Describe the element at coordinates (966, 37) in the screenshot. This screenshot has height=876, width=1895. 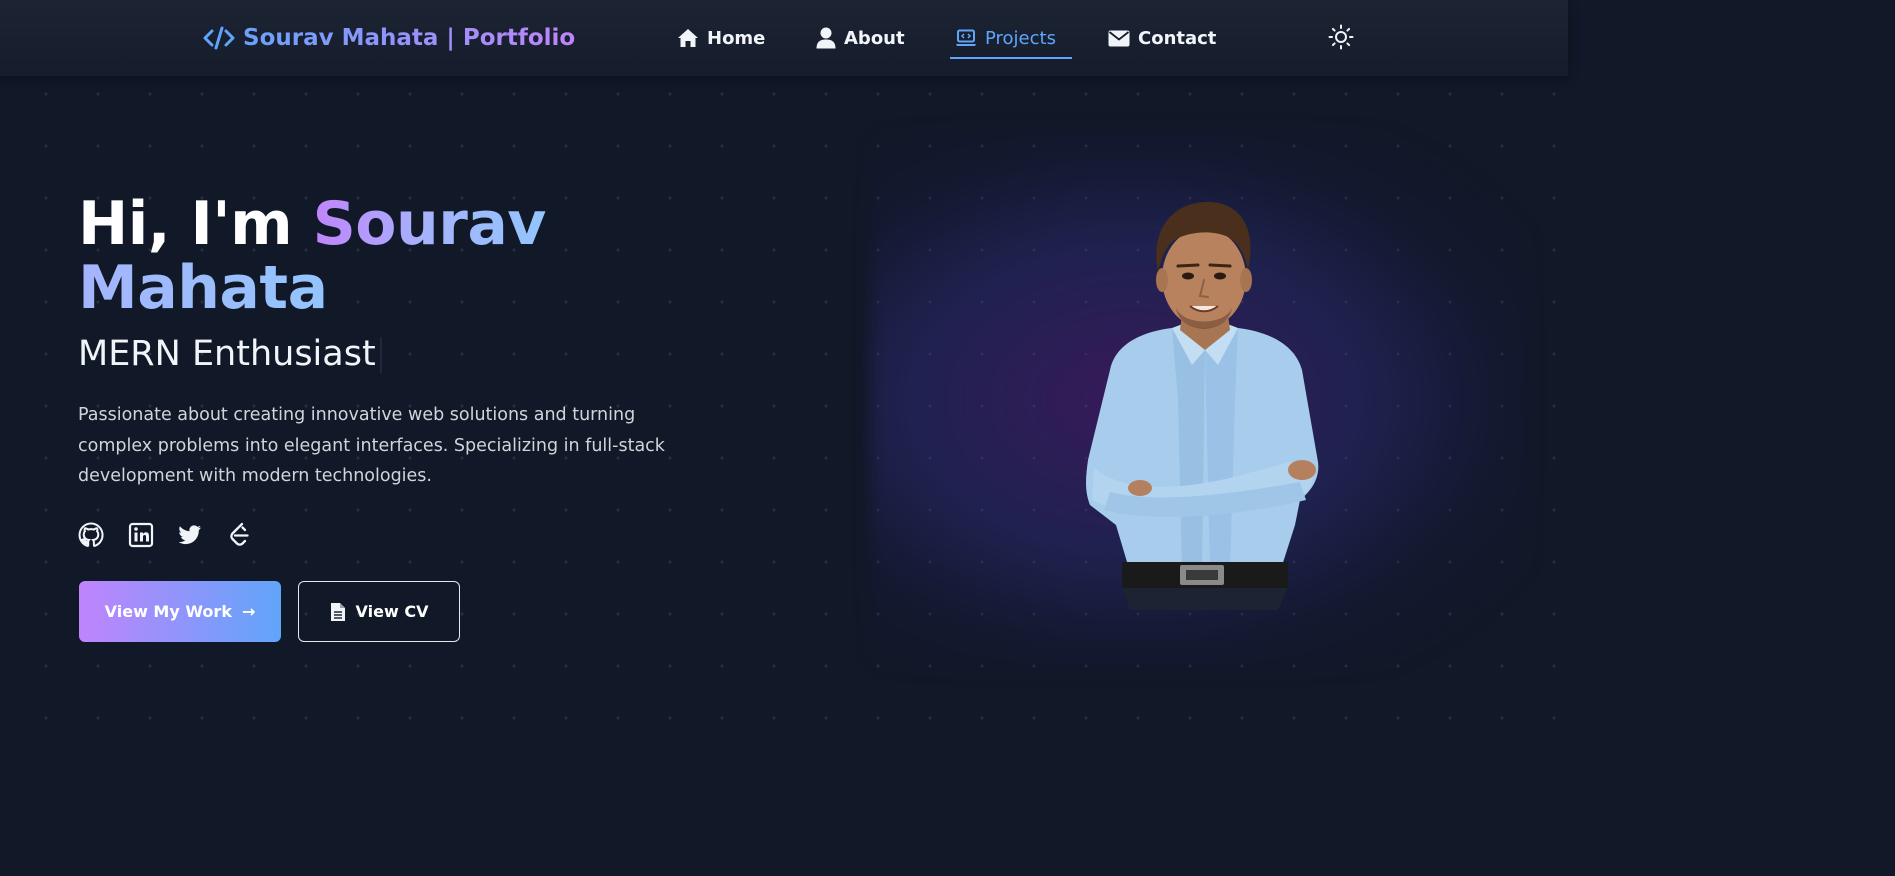
I see `laptop-code-icon` at that location.